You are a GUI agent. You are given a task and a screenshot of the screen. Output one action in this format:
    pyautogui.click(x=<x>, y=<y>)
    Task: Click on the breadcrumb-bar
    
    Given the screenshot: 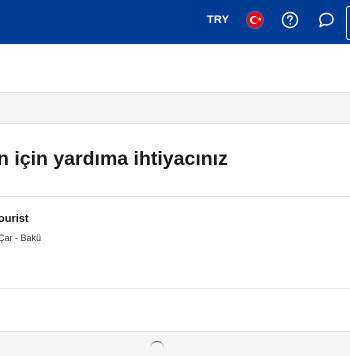 What is the action you would take?
    pyautogui.click(x=175, y=68)
    